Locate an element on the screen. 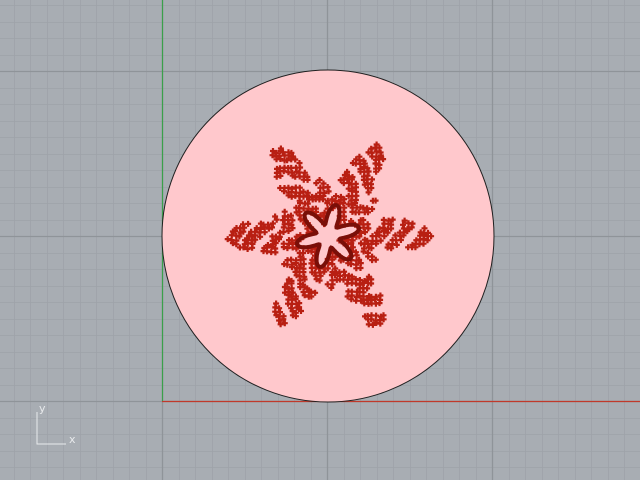 Image resolution: width=640 pixels, height=480 pixels. axis-widget-x-label: x is located at coordinates (72, 439).